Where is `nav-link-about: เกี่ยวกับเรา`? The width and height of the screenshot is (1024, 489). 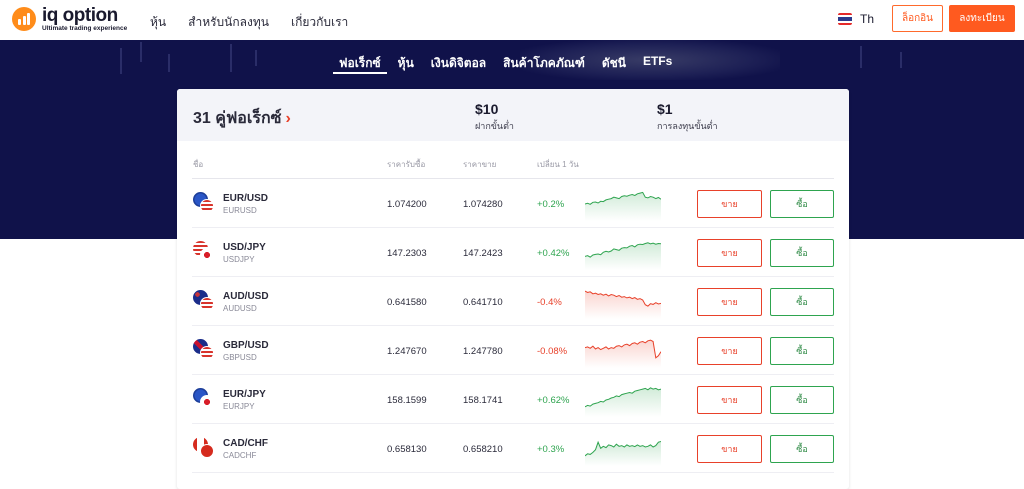
nav-link-about: เกี่ยวกับเรา is located at coordinates (319, 22).